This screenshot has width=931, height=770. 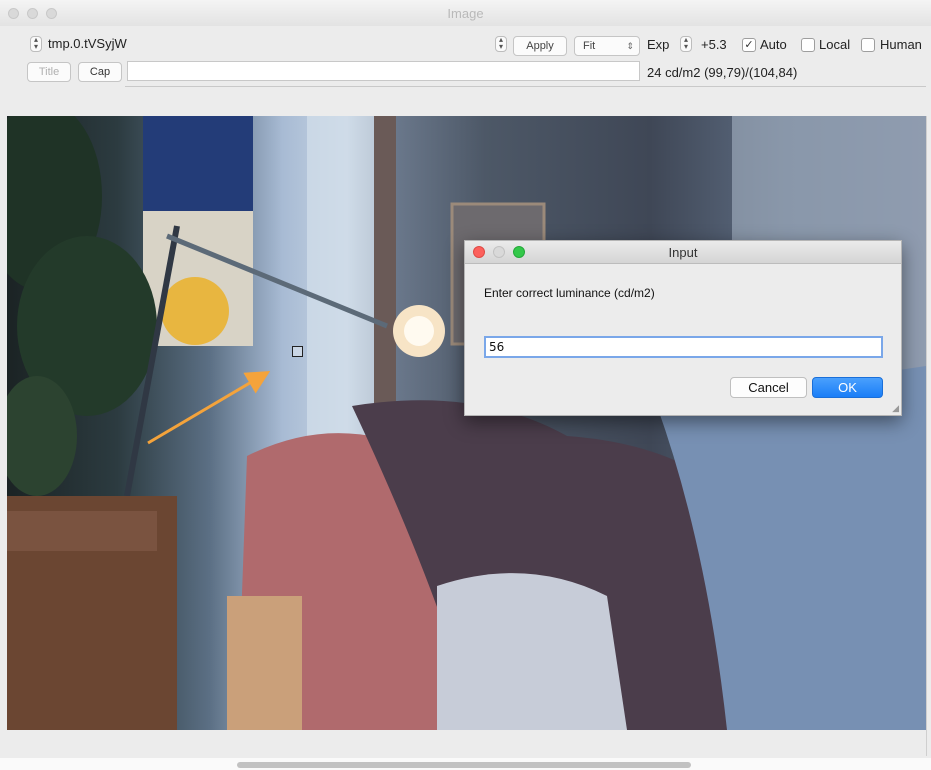 I want to click on selection-box, so click(x=297, y=351).